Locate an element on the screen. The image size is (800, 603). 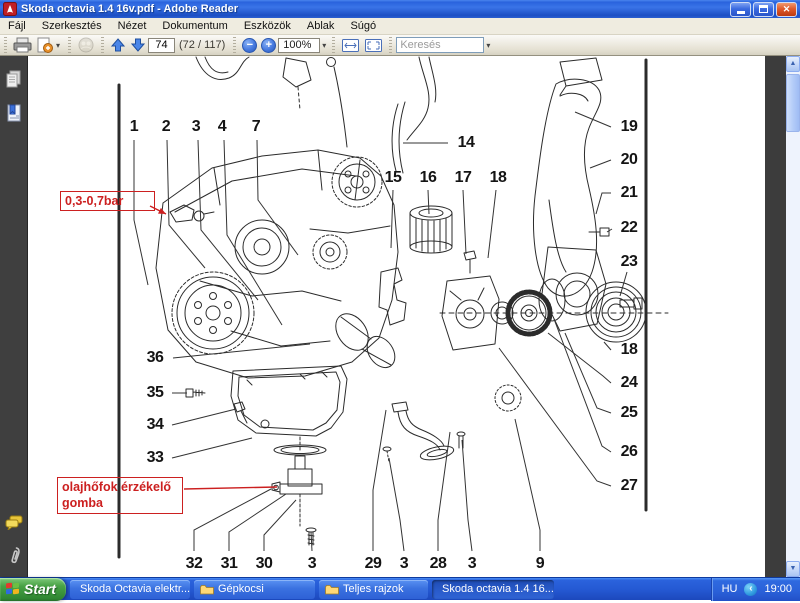
pages-panel-button is located at coordinates (14, 79).